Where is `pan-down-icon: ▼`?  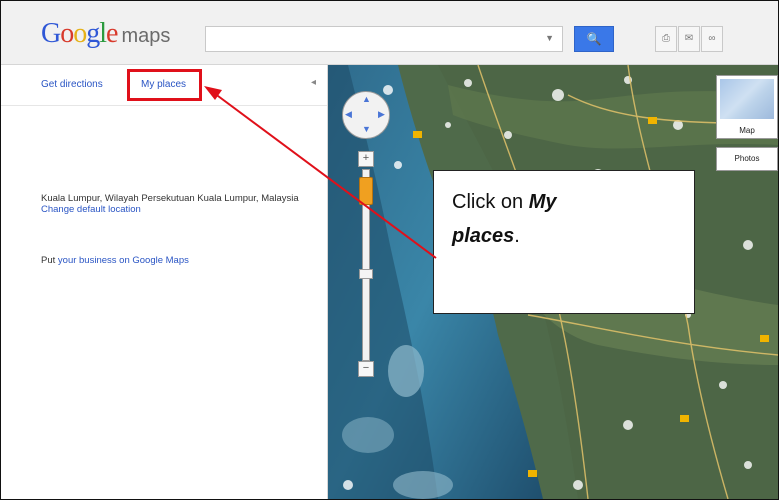
pan-down-icon: ▼ is located at coordinates (366, 129).